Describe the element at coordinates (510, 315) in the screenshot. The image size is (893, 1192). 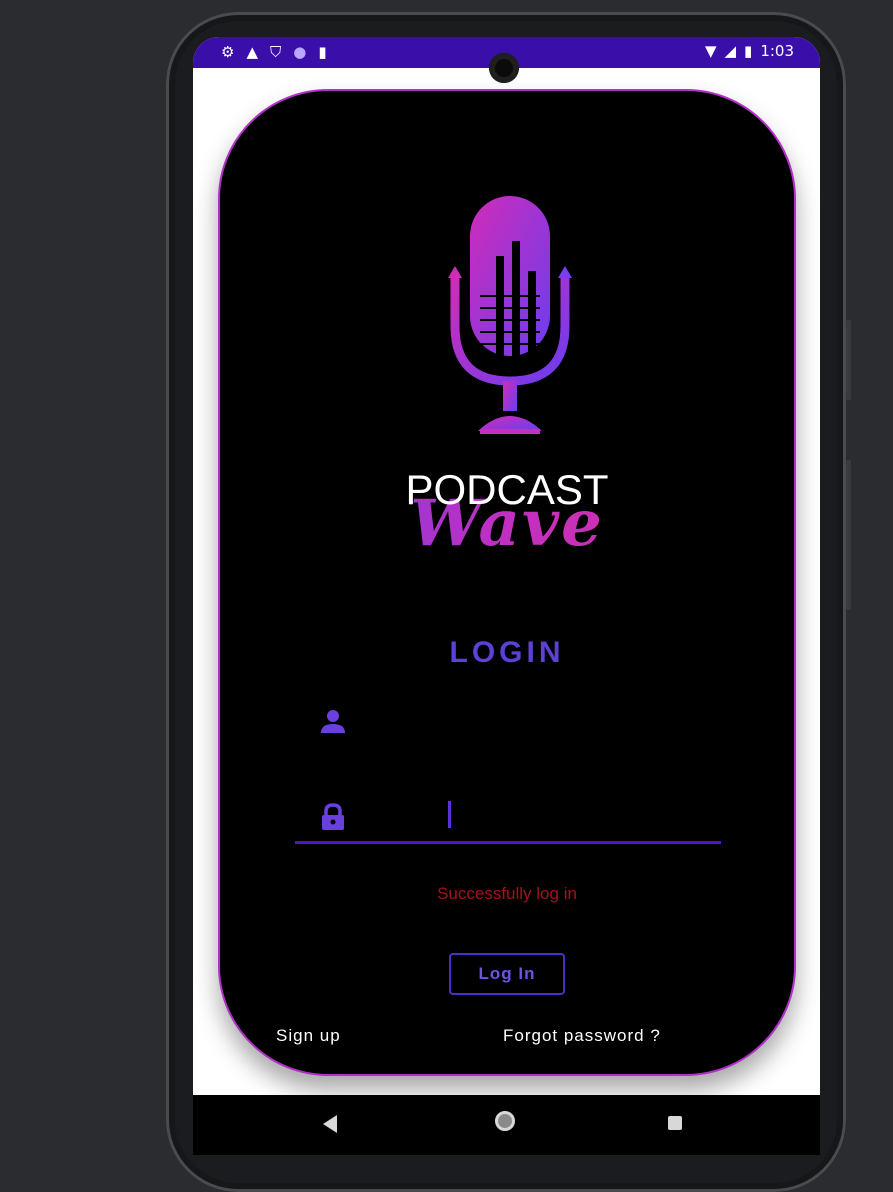
I see `microphone-logo-icon` at that location.